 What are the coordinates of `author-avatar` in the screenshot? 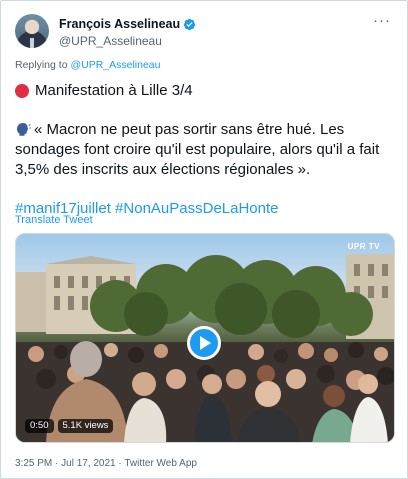 It's located at (32, 31).